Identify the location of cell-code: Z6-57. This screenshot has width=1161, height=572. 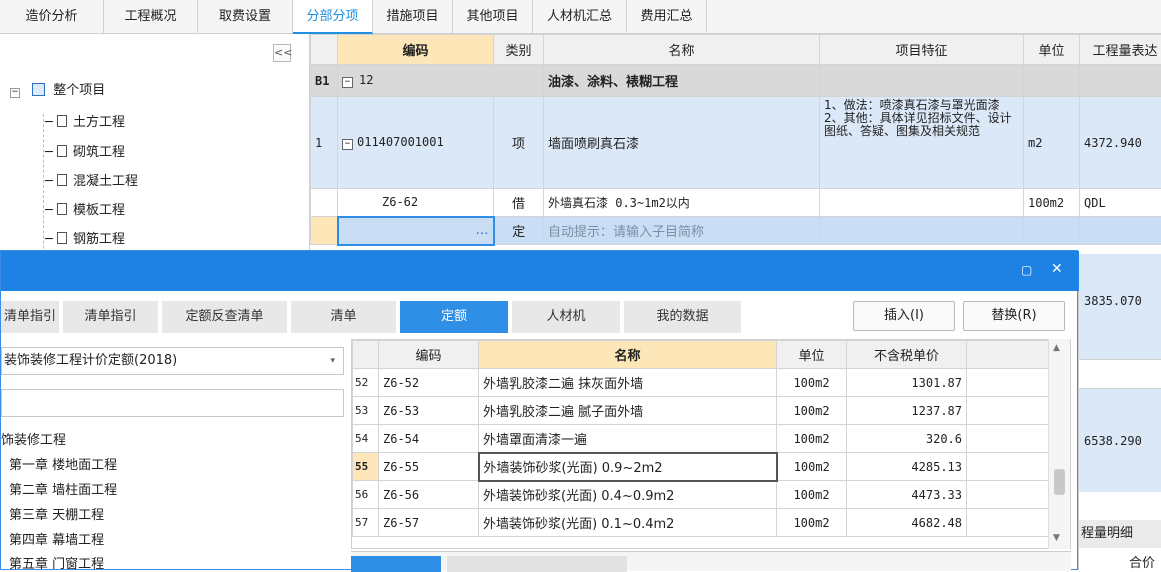
(429, 523).